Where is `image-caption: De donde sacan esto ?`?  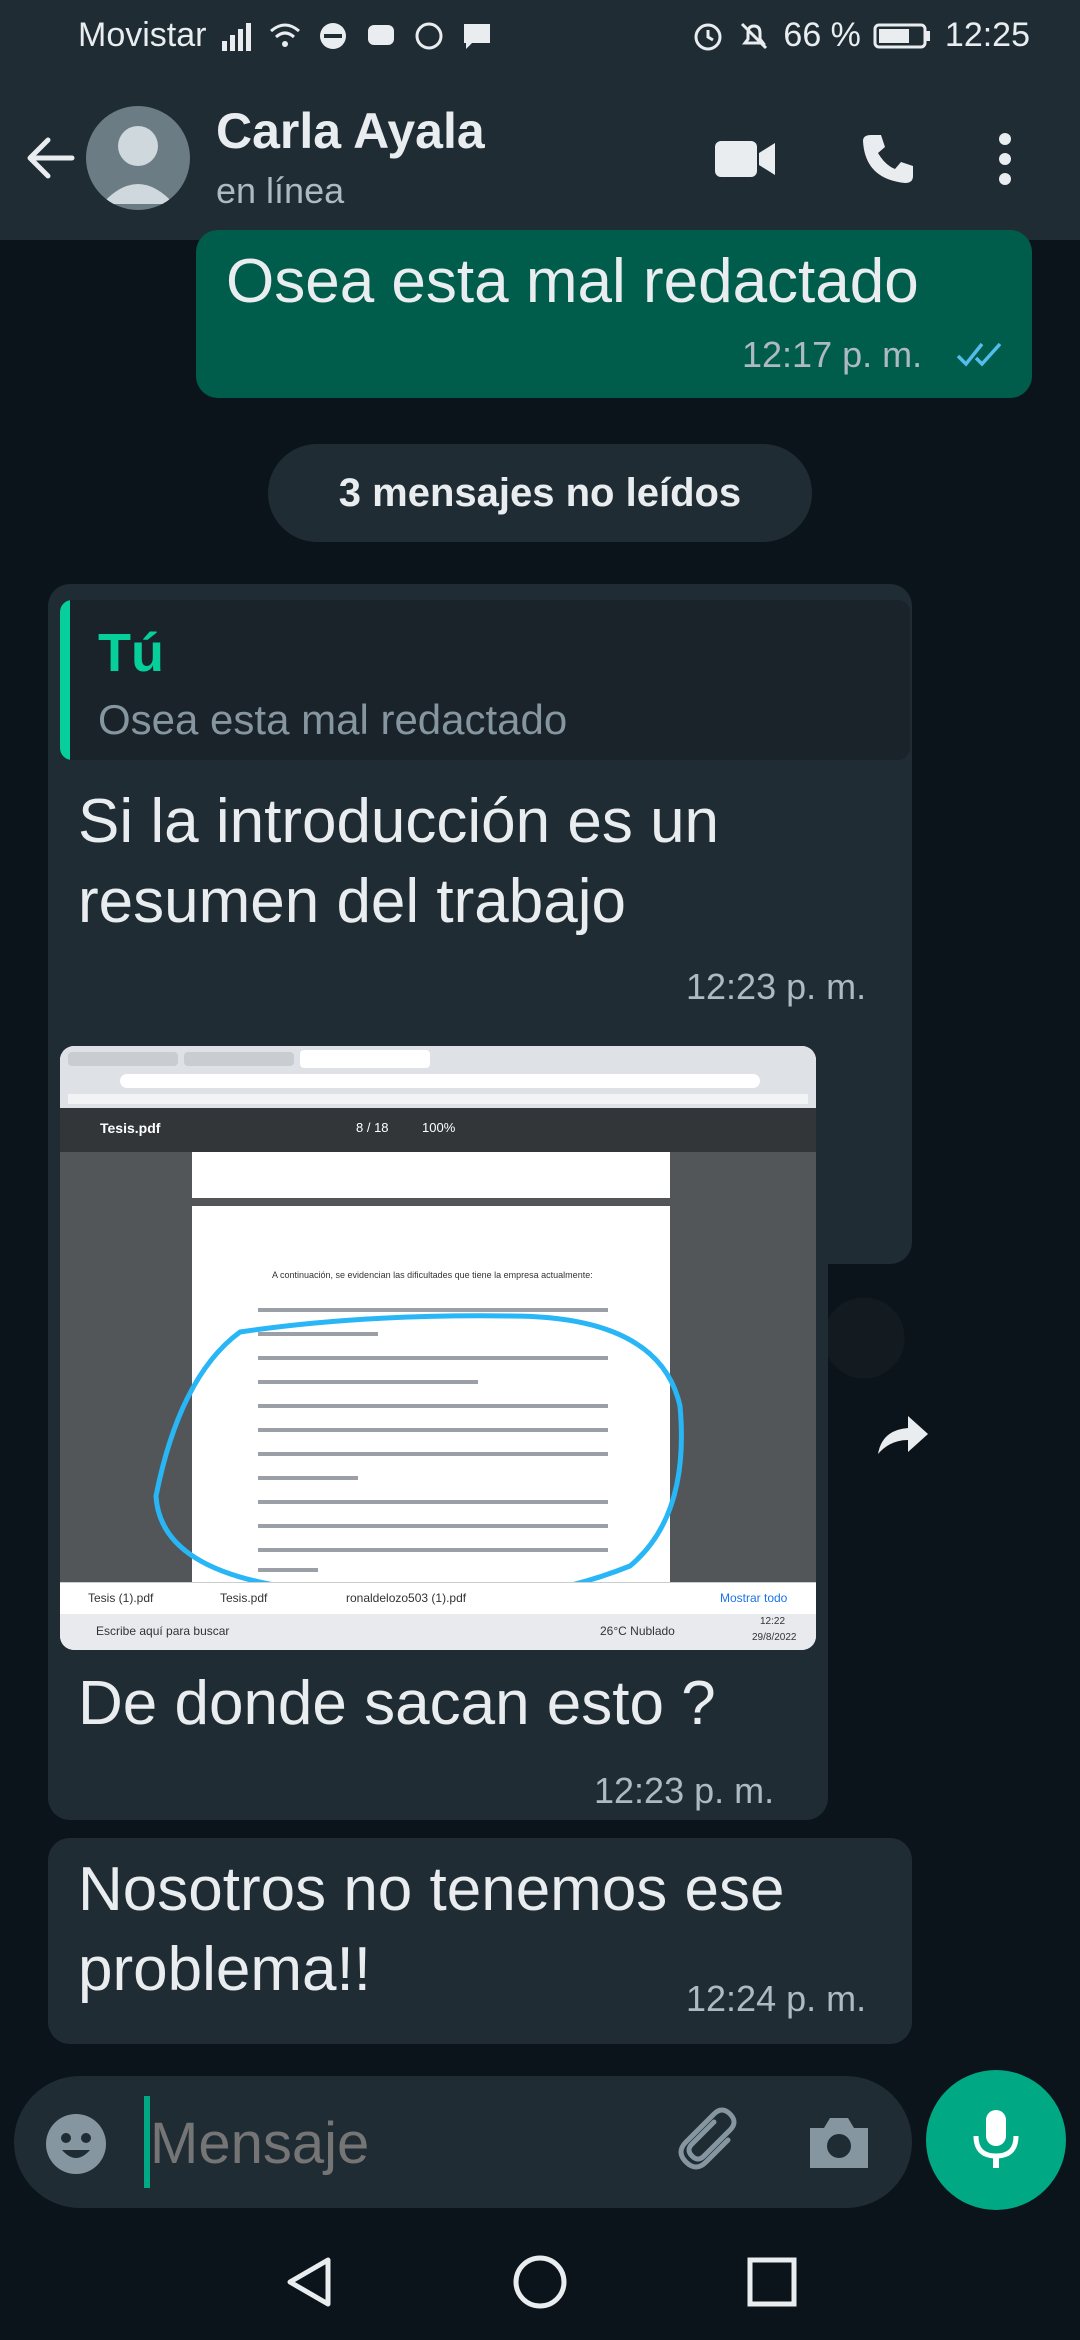
image-caption: De donde sacan esto ? is located at coordinates (397, 1703).